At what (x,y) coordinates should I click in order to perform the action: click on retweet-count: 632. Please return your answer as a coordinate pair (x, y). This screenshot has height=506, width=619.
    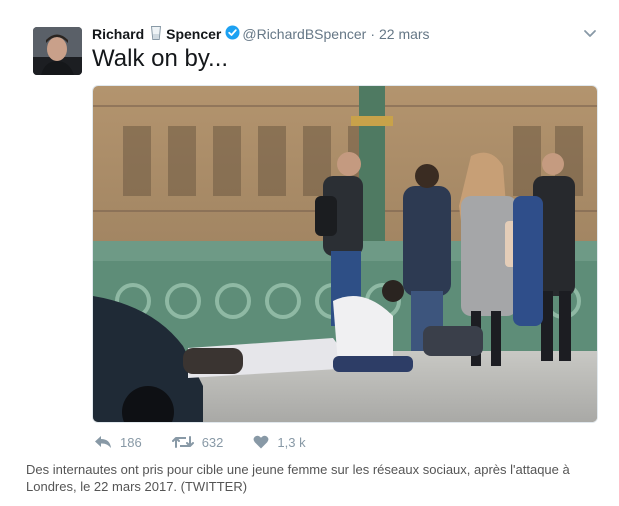
    Looking at the image, I should click on (212, 442).